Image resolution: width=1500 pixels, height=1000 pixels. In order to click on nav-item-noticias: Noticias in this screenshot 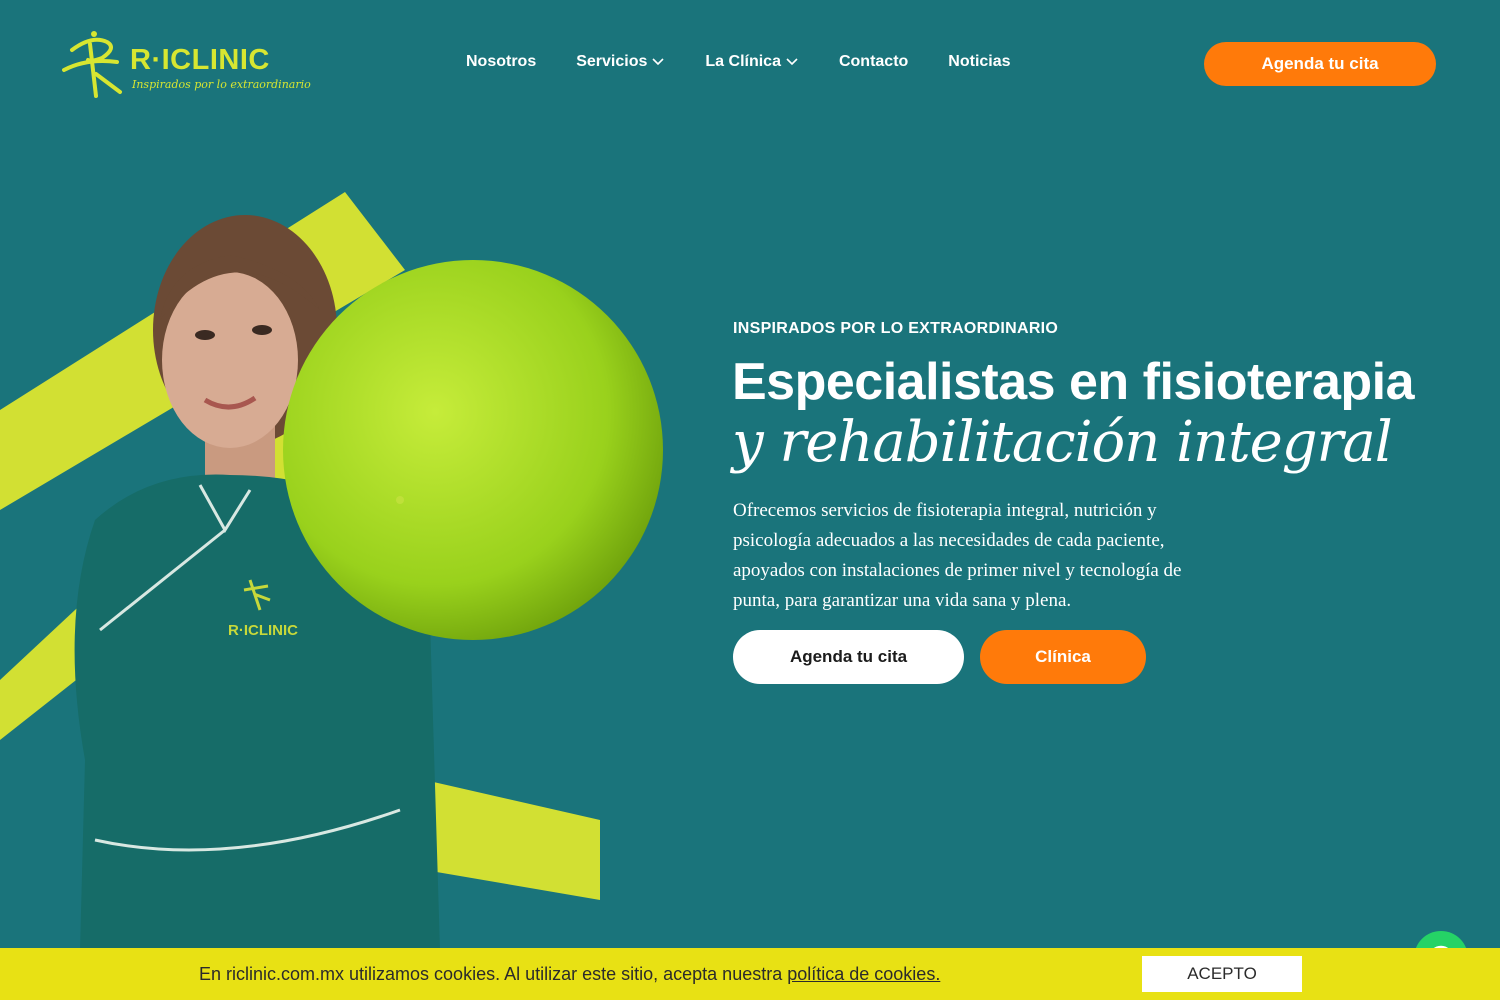, I will do `click(979, 62)`.